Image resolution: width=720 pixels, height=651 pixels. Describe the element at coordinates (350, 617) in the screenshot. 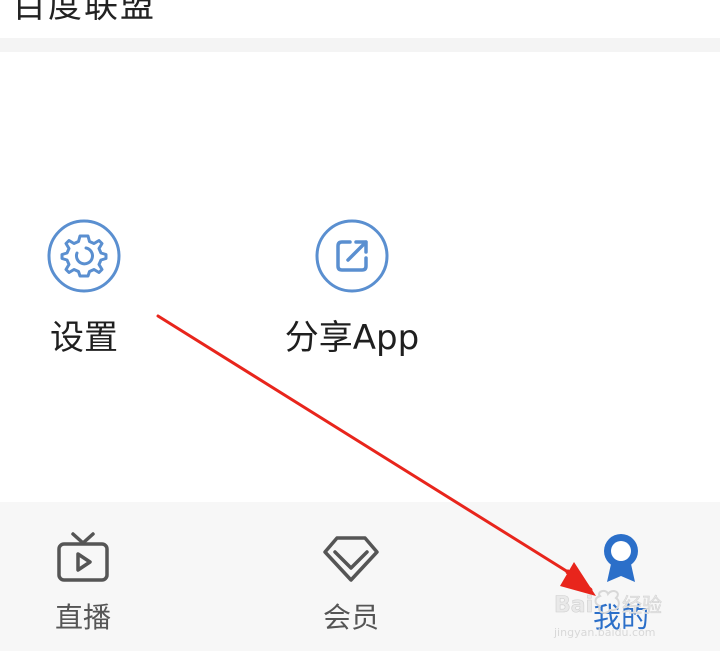

I see `tab-vip-label: 会员` at that location.